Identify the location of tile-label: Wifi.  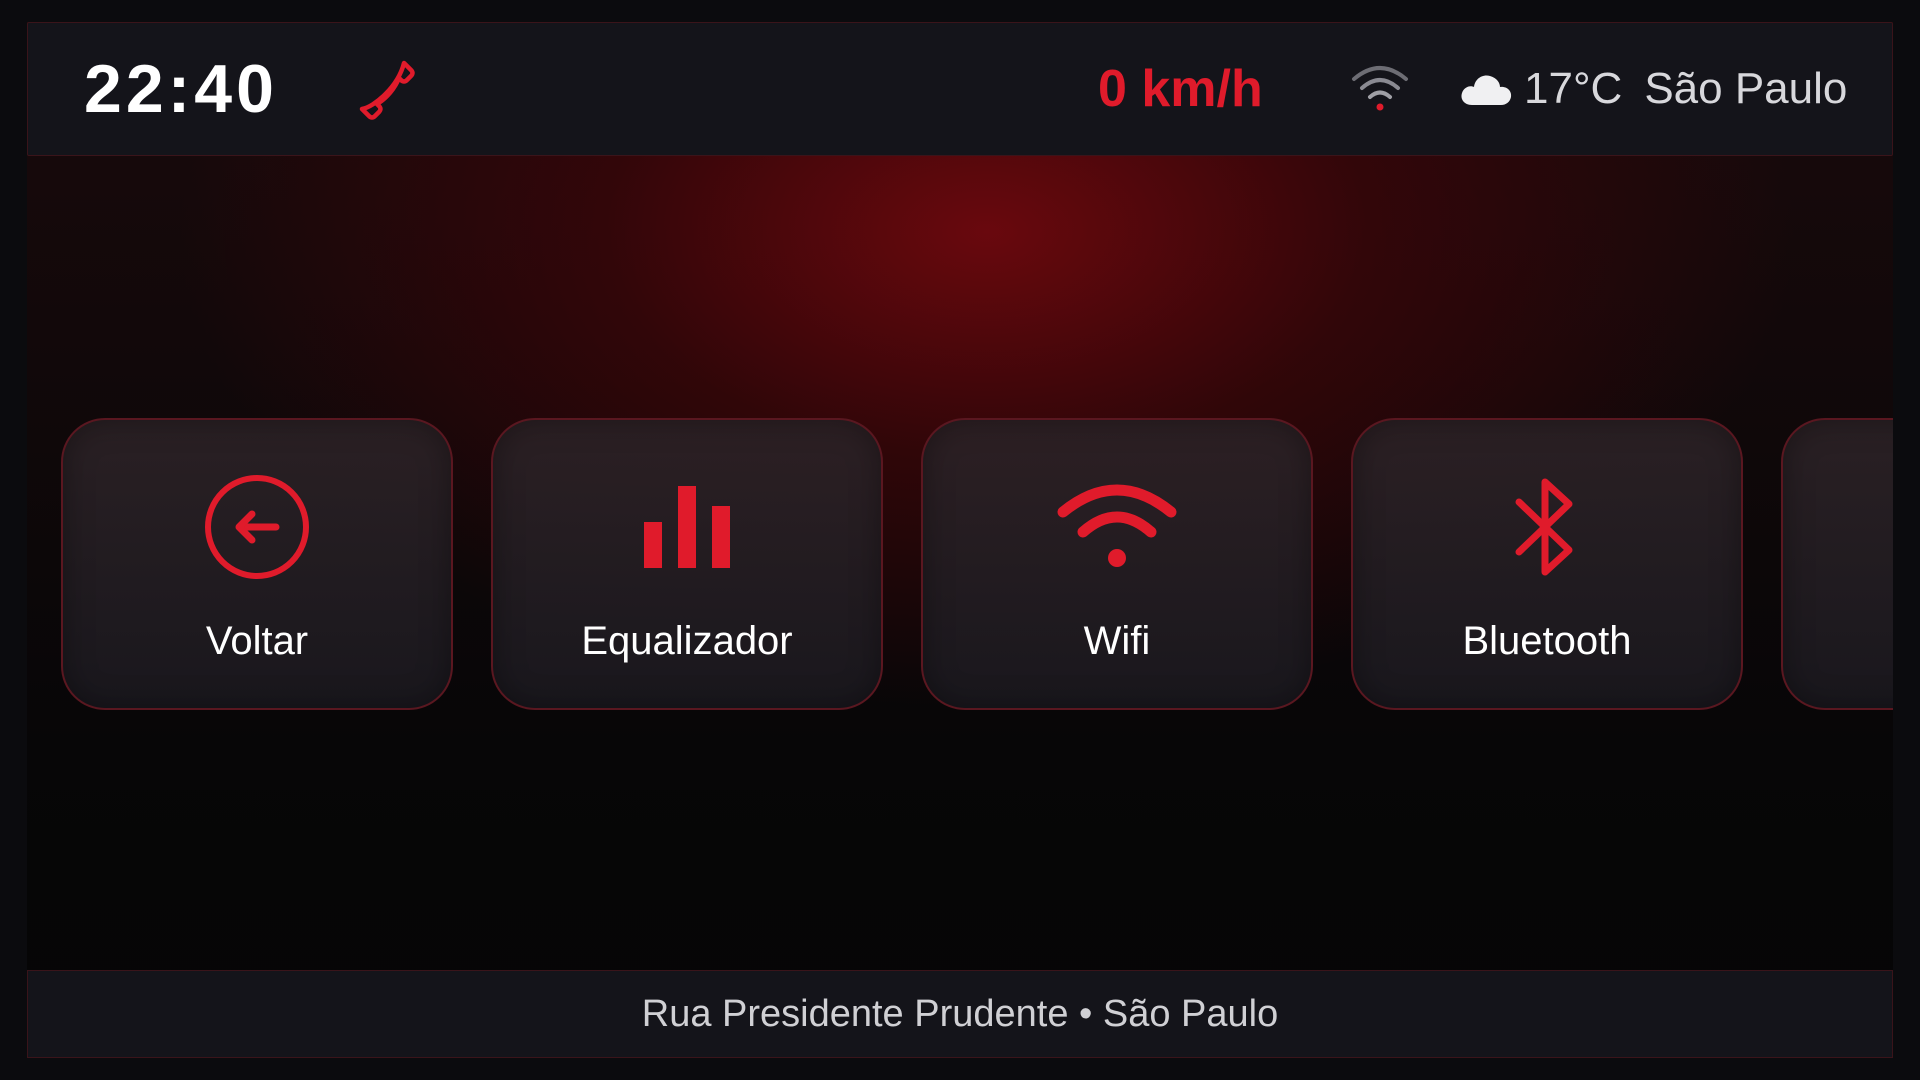
(1117, 641).